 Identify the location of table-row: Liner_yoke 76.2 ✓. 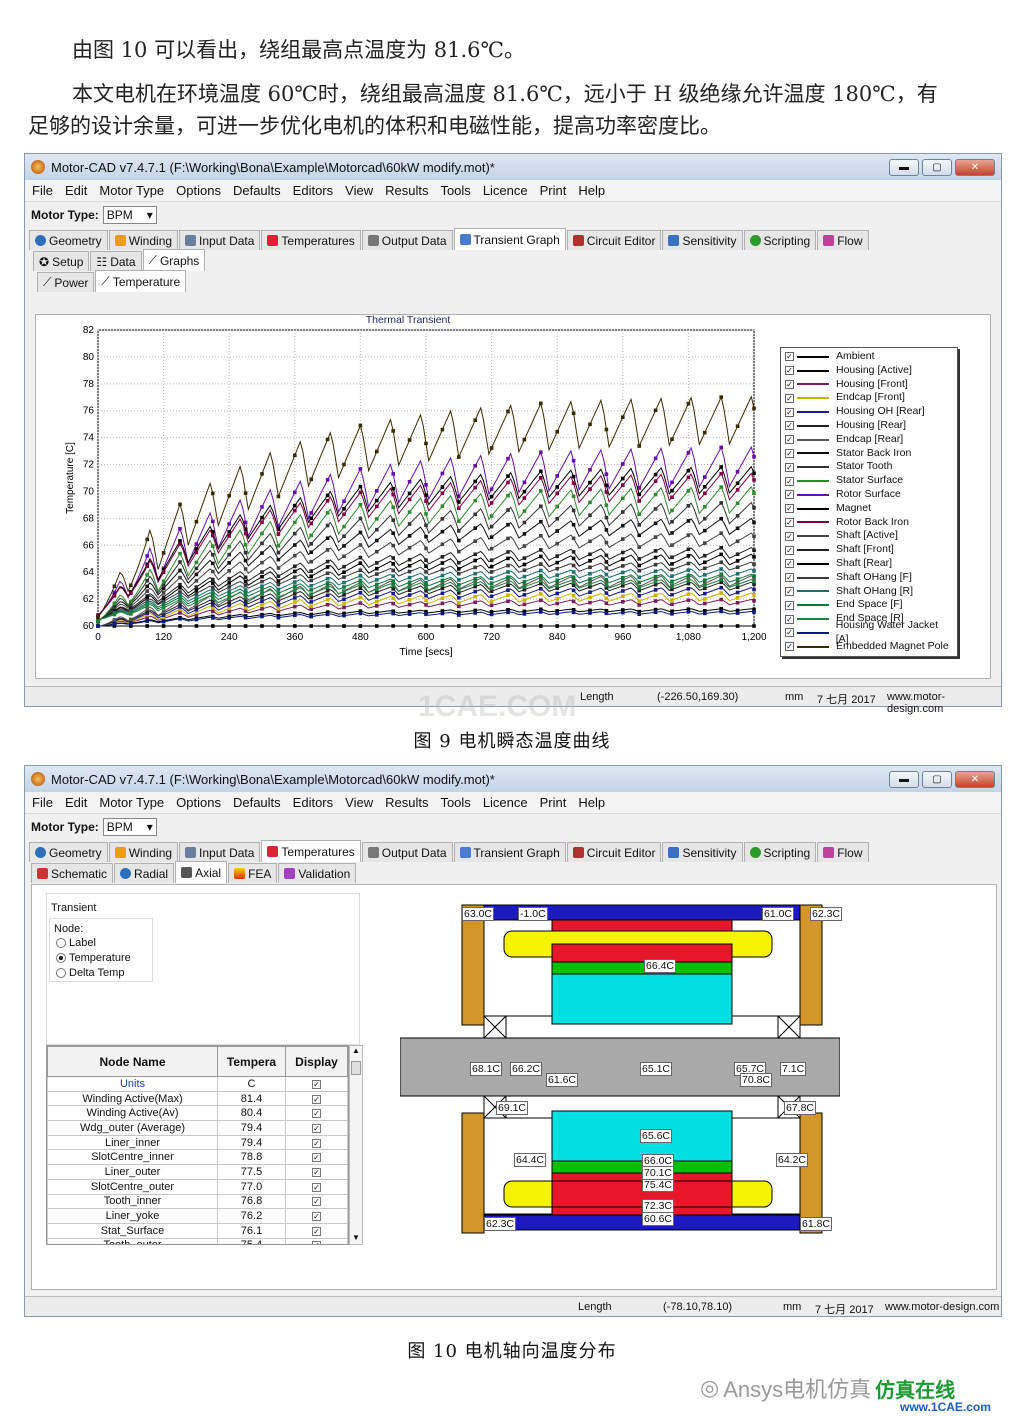
(197, 1216).